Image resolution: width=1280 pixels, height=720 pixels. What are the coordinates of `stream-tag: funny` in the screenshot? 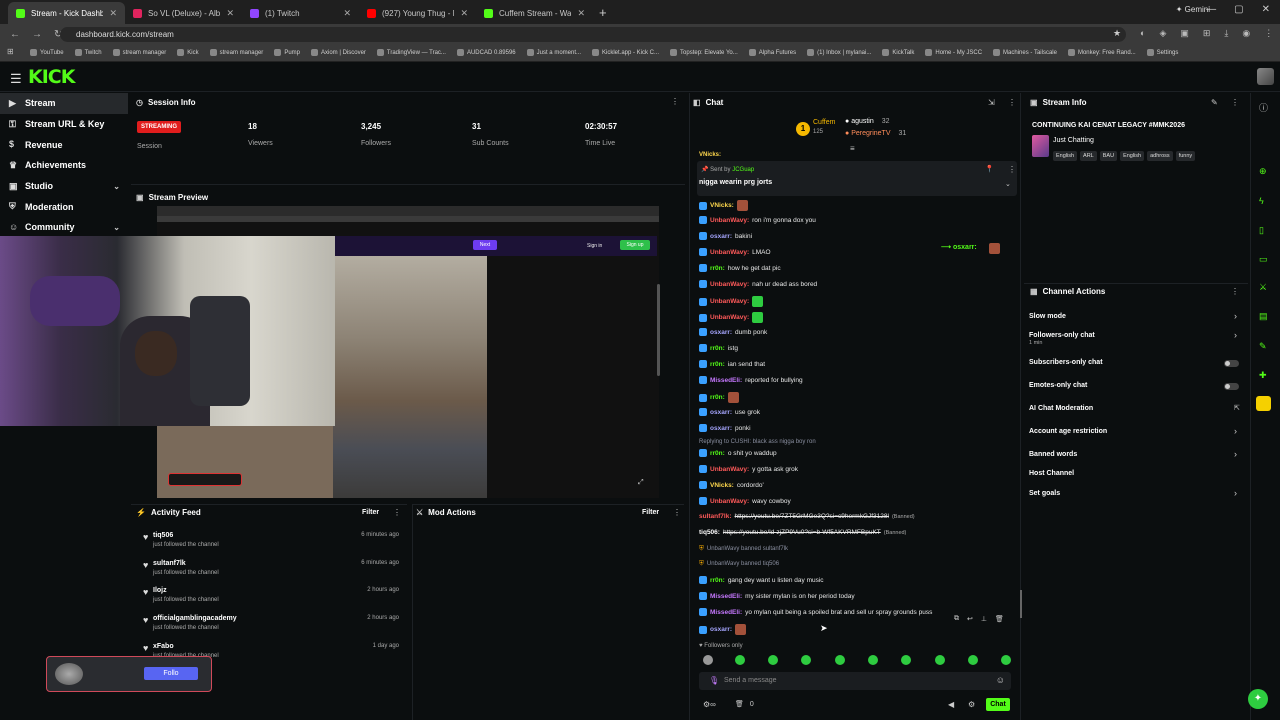 It's located at (1185, 156).